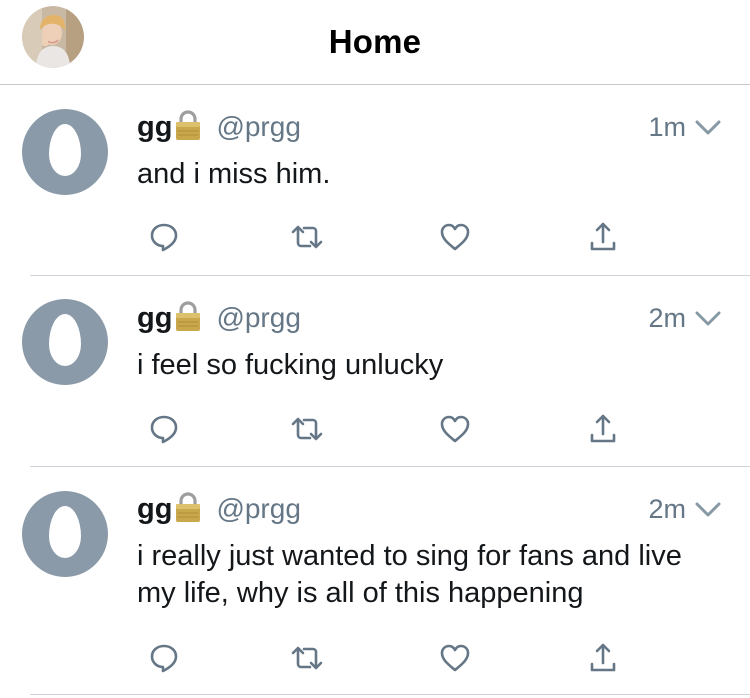 The image size is (750, 698). I want to click on page-title: Home, so click(375, 41).